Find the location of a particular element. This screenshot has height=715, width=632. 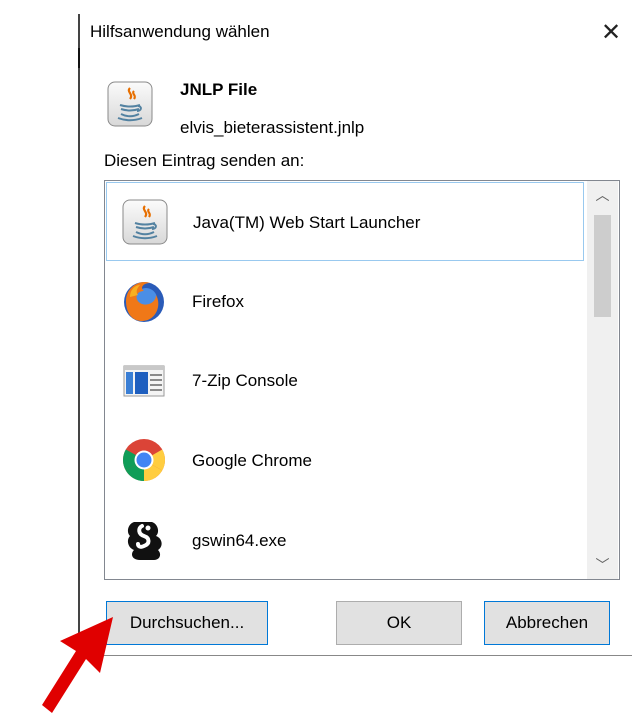

list-item-gswin64: gswin64.exe is located at coordinates (345, 540).